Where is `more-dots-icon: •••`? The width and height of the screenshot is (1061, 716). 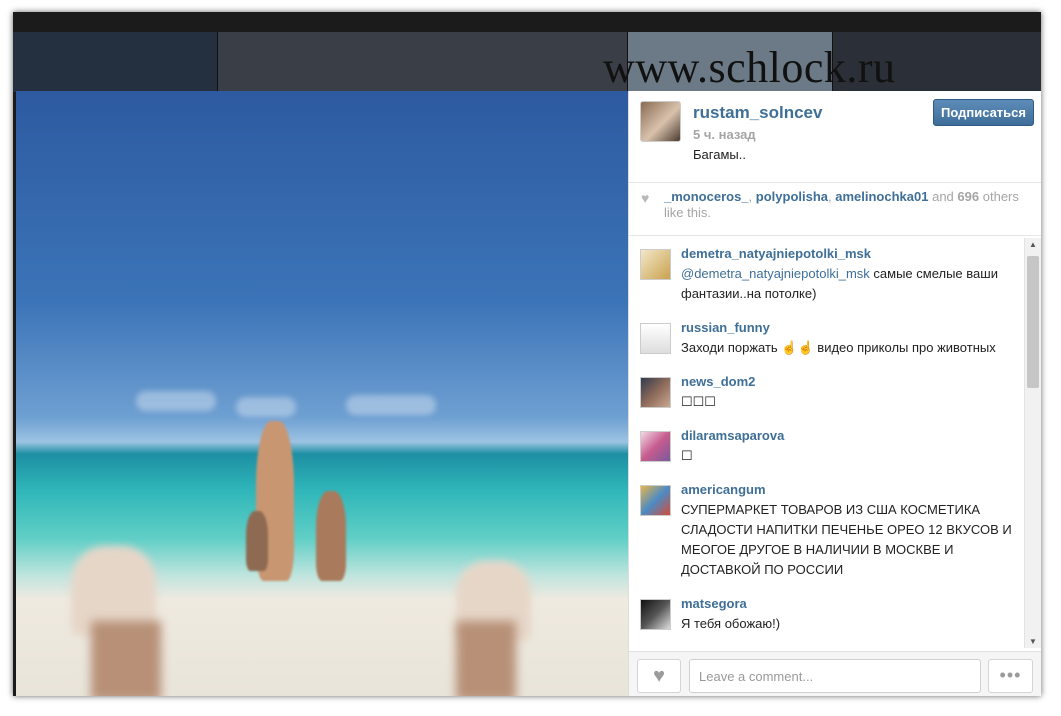
more-dots-icon: ••• is located at coordinates (1010, 675).